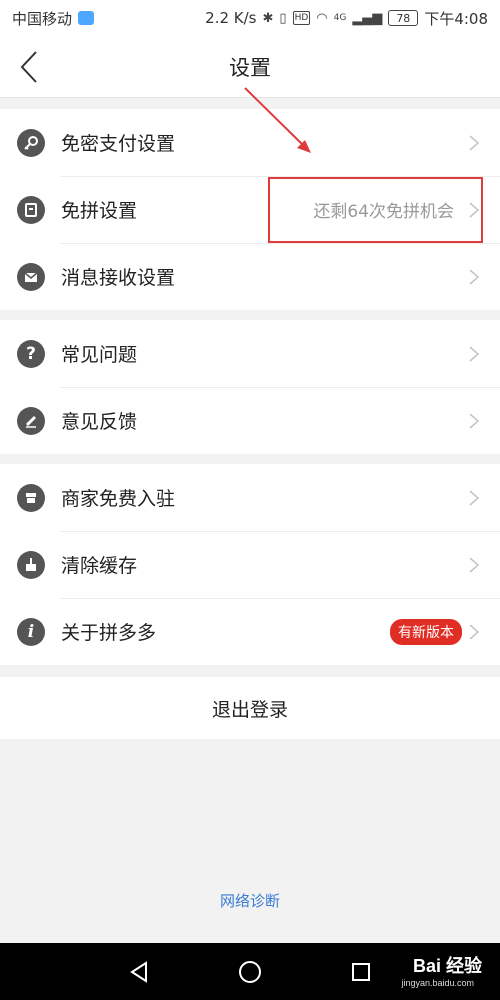 The image size is (500, 1000). What do you see at coordinates (118, 144) in the screenshot?
I see `row-label: 免密支付设置` at bounding box center [118, 144].